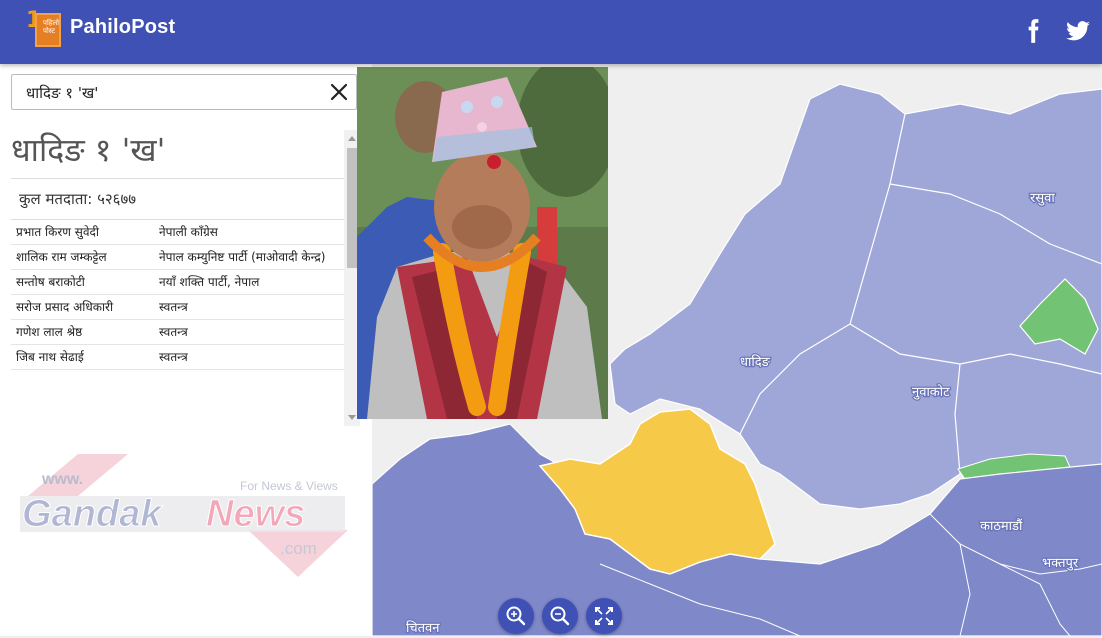 The height and width of the screenshot is (638, 1102). I want to click on total-voters: कुल मतदाता: ५२६७७, so click(177, 199).